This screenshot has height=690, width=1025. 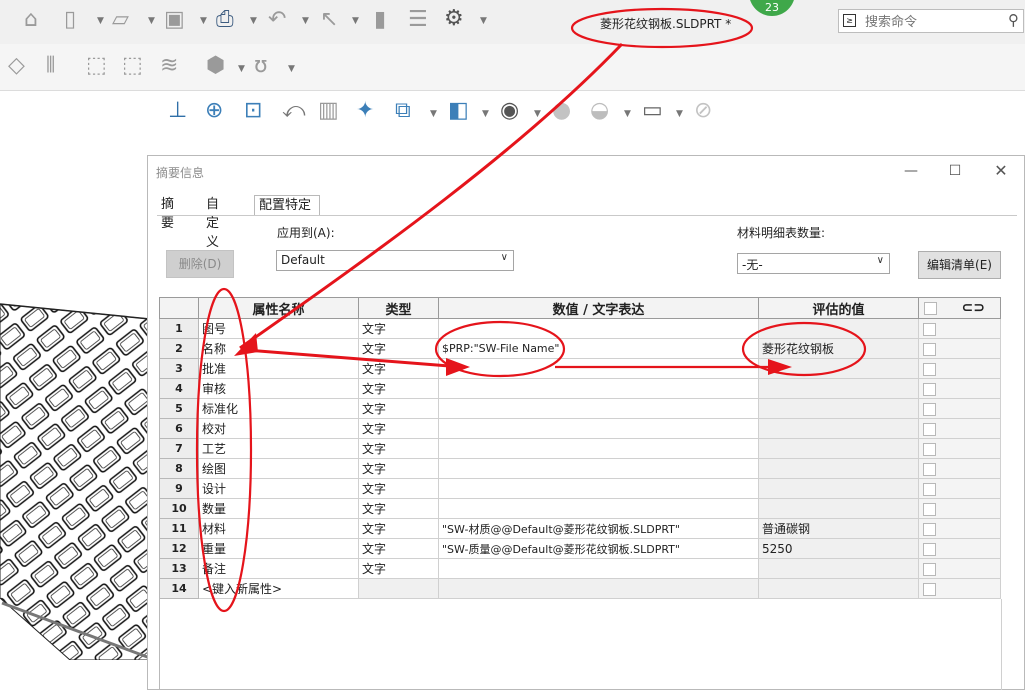 What do you see at coordinates (278, 328) in the screenshot?
I see `property-name-cell: 图号` at bounding box center [278, 328].